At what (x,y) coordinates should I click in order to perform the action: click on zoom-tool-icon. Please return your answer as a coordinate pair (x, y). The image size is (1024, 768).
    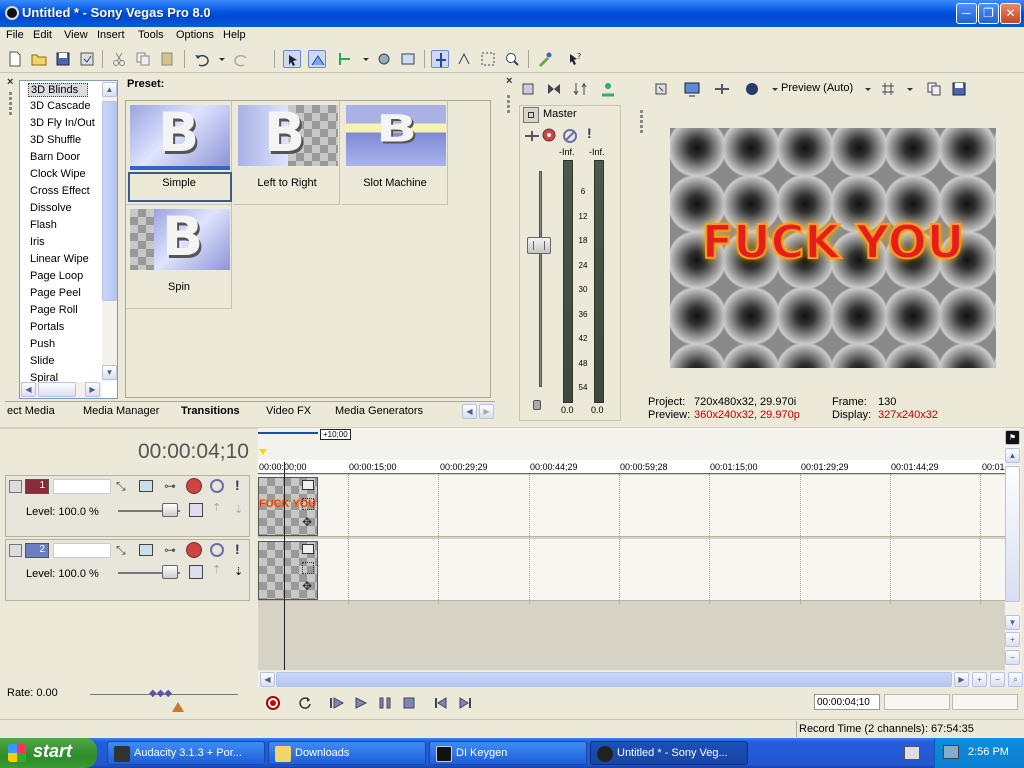
    Looking at the image, I should click on (512, 59).